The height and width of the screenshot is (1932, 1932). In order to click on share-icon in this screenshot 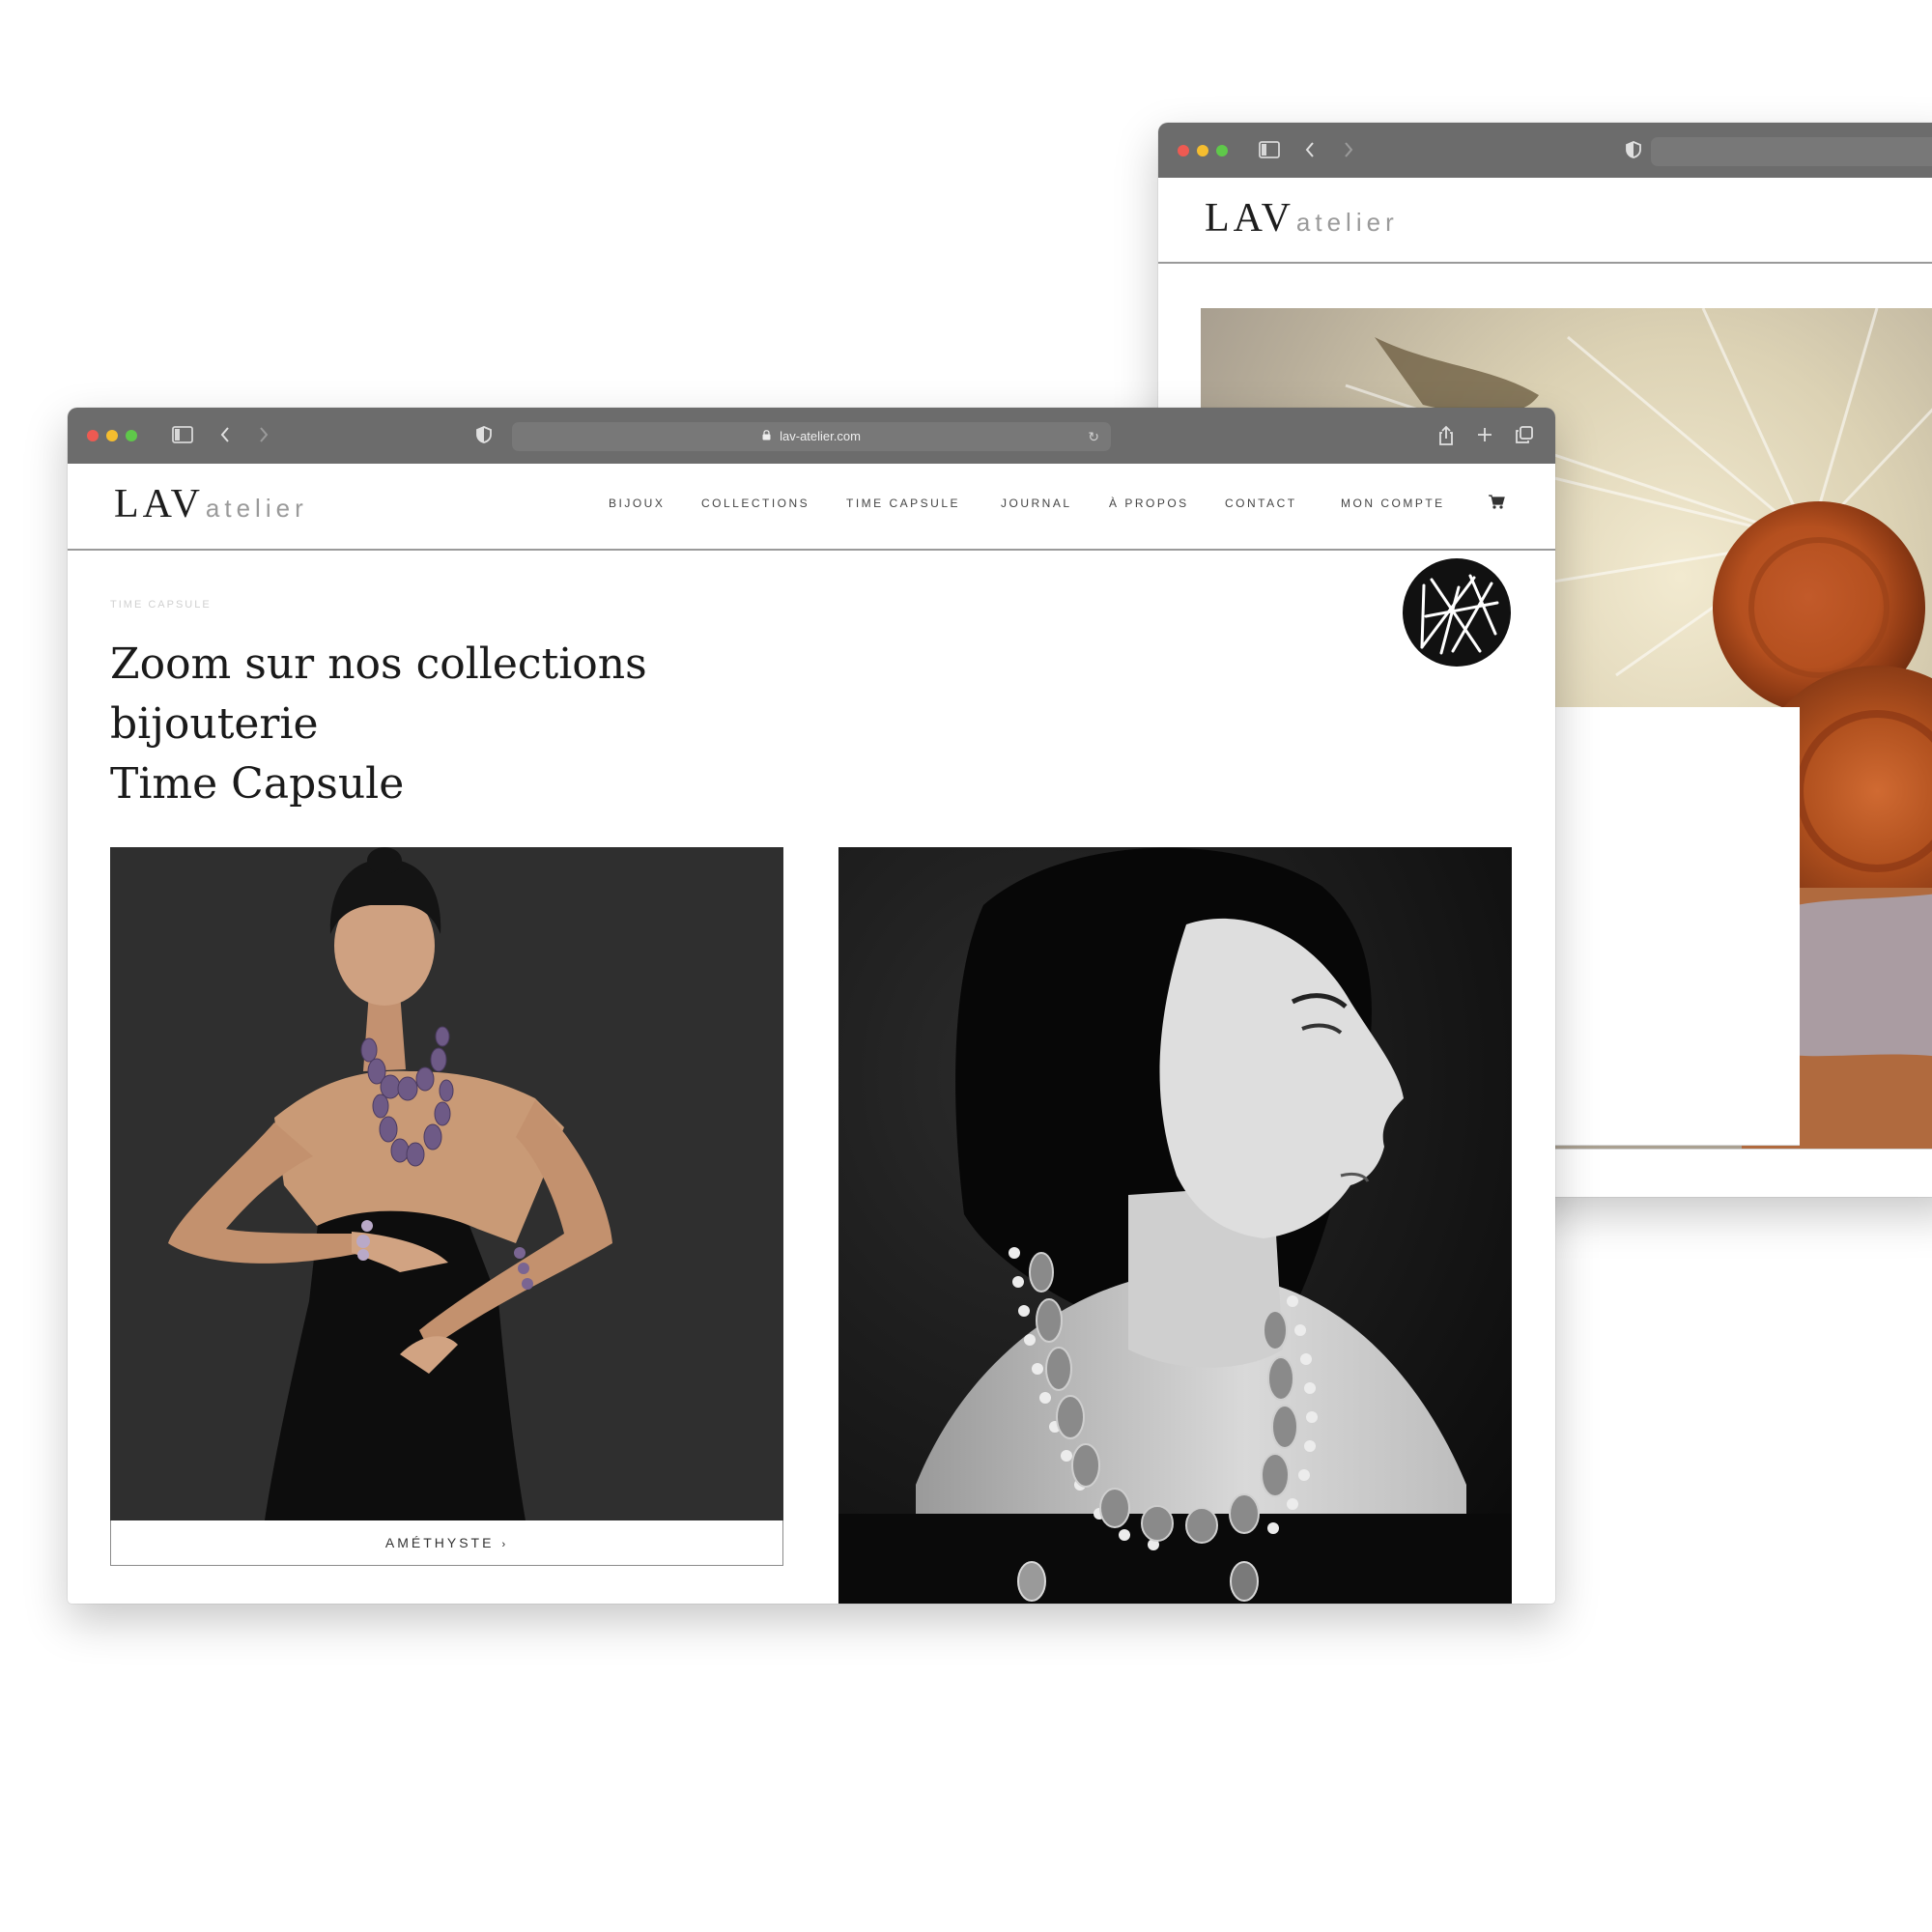, I will do `click(1446, 438)`.